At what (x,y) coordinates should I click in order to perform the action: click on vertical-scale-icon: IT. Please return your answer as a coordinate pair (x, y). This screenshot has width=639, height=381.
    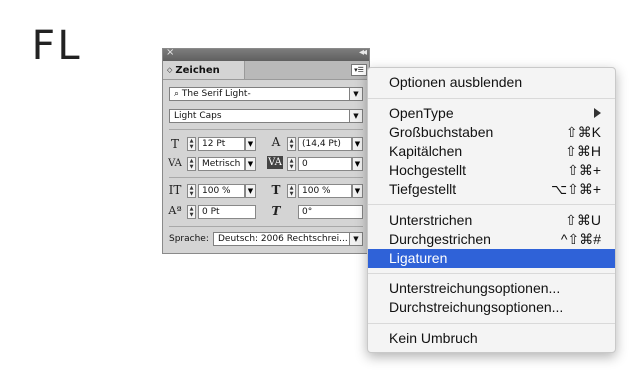
    Looking at the image, I should click on (175, 190).